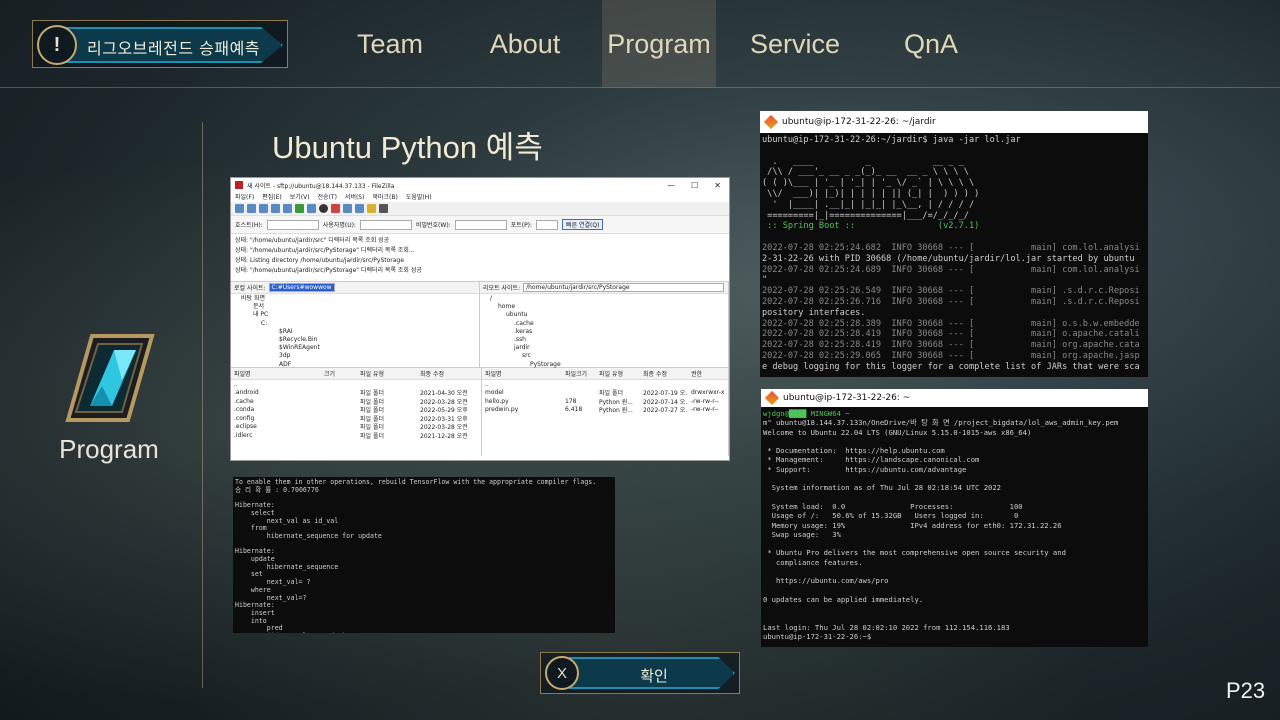 The height and width of the screenshot is (720, 1280). Describe the element at coordinates (356, 418) in the screenshot. I see `table-row: .config 파일 폴더 2022-03-31 오후` at that location.